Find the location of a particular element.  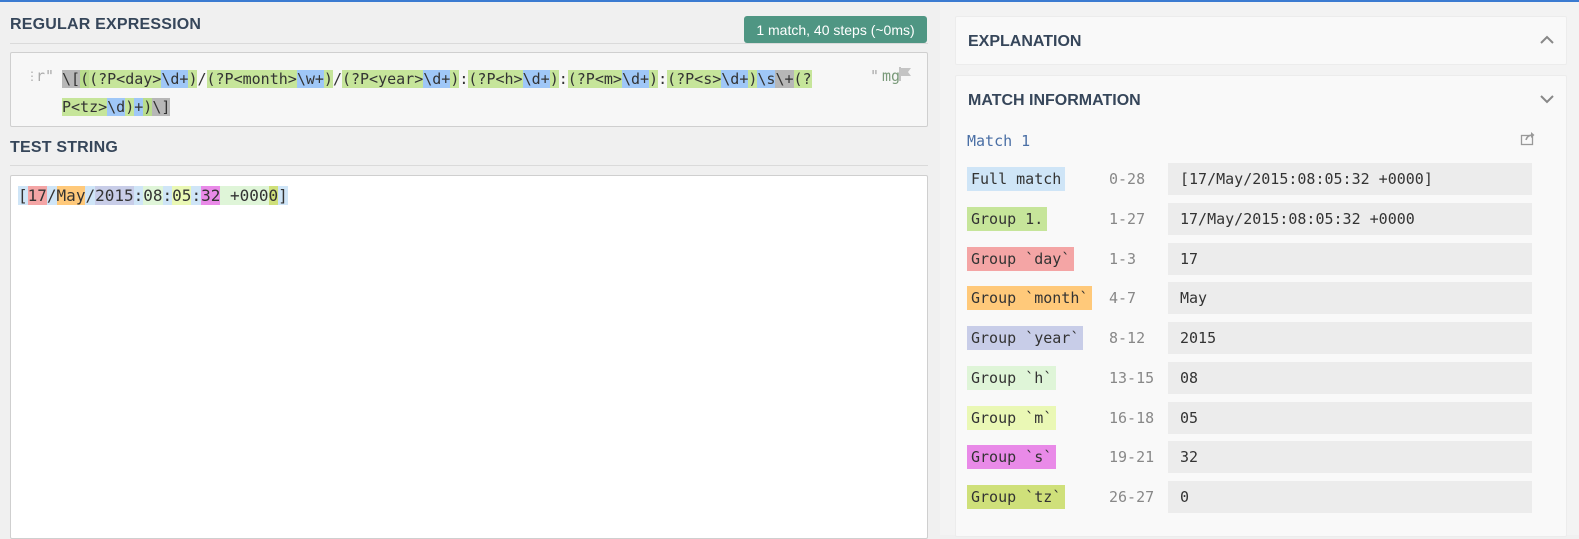

group-value: 32 is located at coordinates (1350, 457).